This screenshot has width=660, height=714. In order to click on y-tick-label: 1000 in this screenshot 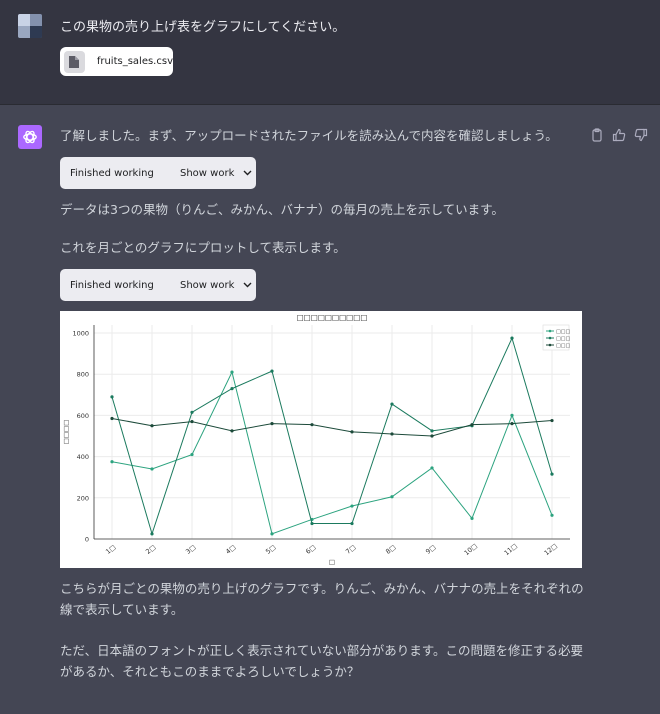, I will do `click(80, 334)`.